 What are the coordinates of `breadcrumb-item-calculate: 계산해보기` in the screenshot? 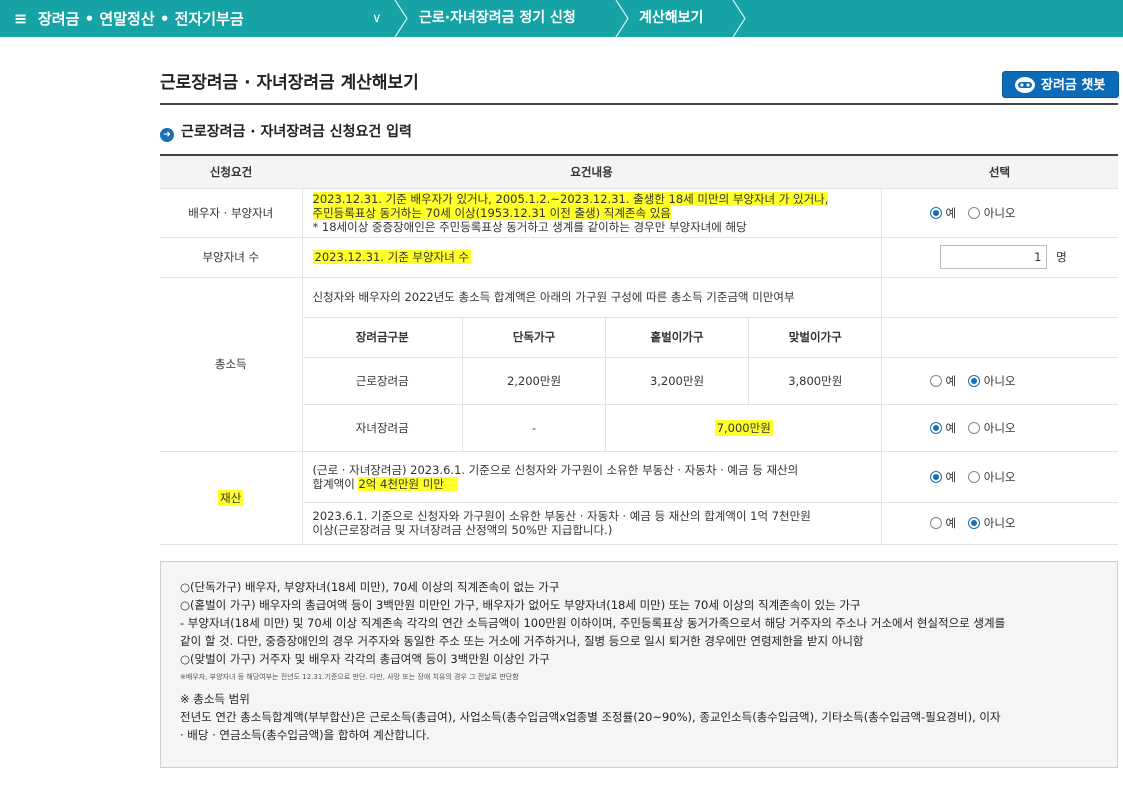 It's located at (671, 18).